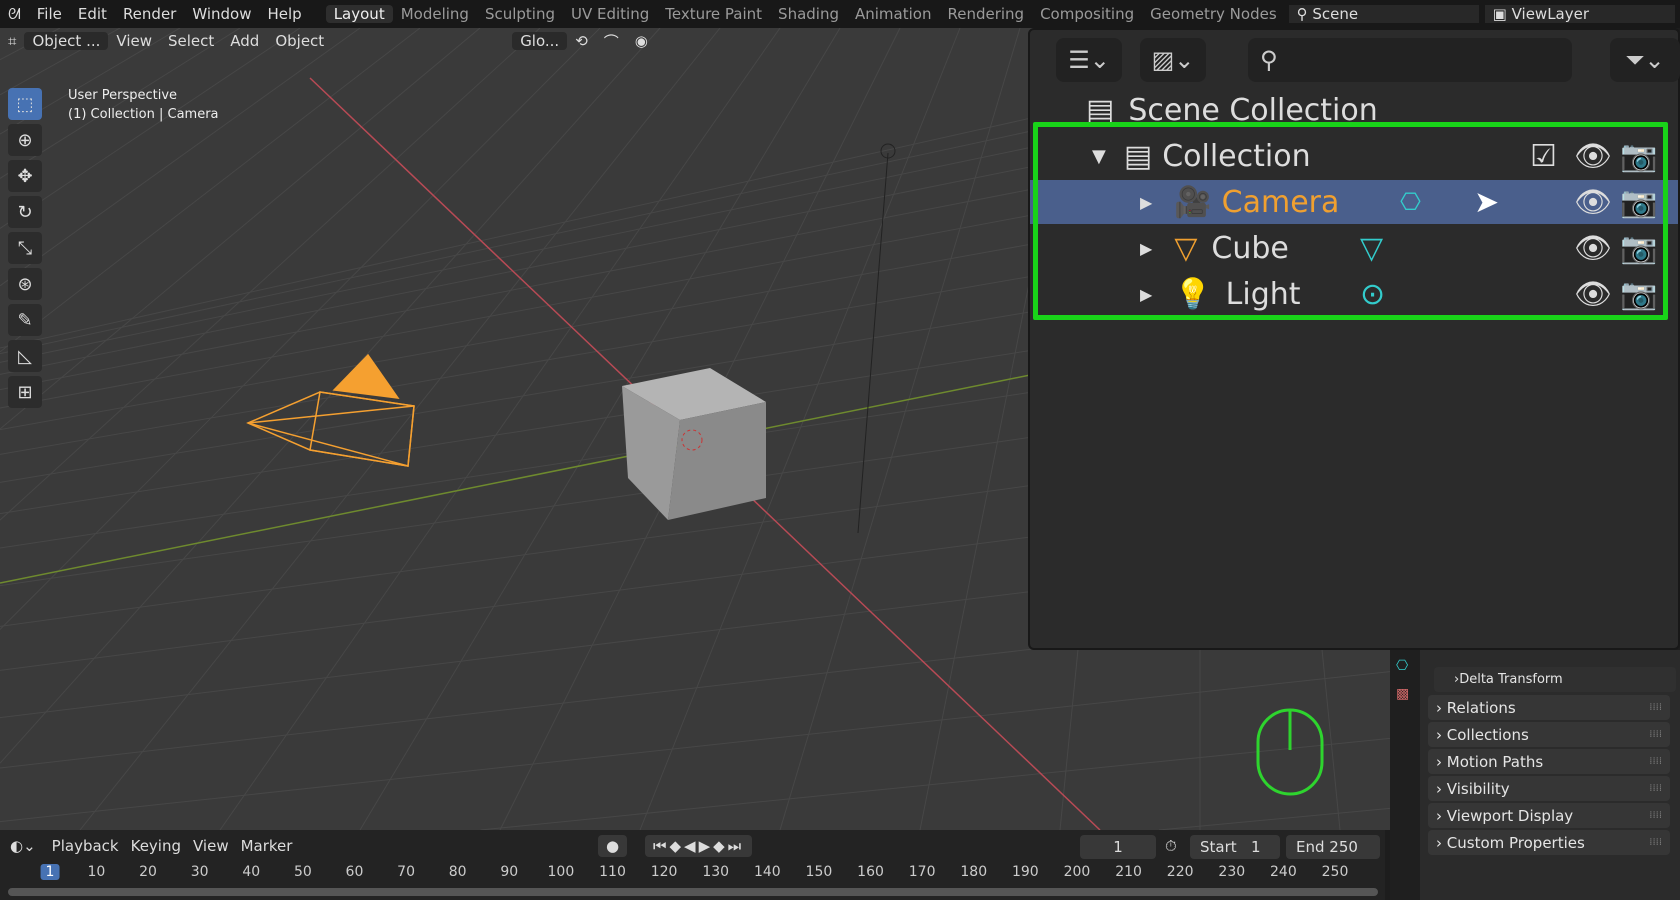 This screenshot has width=1680, height=900. Describe the element at coordinates (85, 846) in the screenshot. I see `menu-playback: Playback` at that location.